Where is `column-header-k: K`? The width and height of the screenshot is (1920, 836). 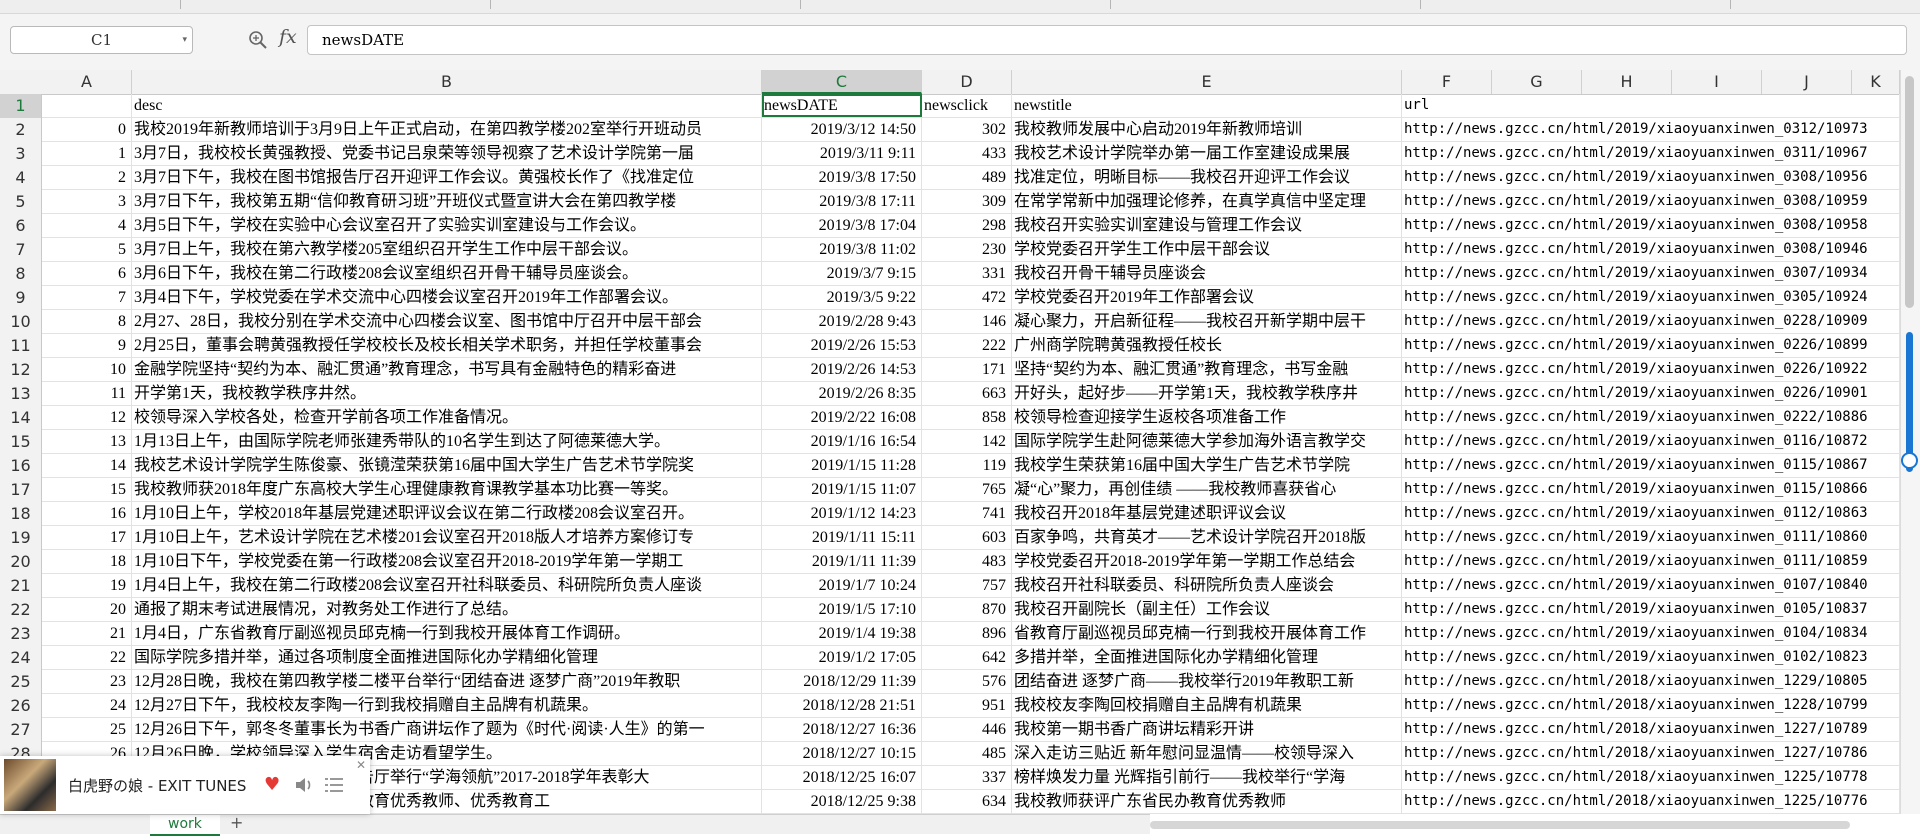
column-header-k: K is located at coordinates (1876, 82).